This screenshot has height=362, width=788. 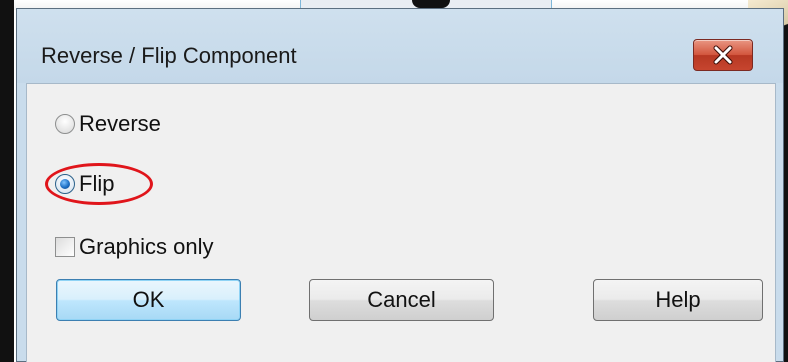 I want to click on close-button, so click(x=723, y=55).